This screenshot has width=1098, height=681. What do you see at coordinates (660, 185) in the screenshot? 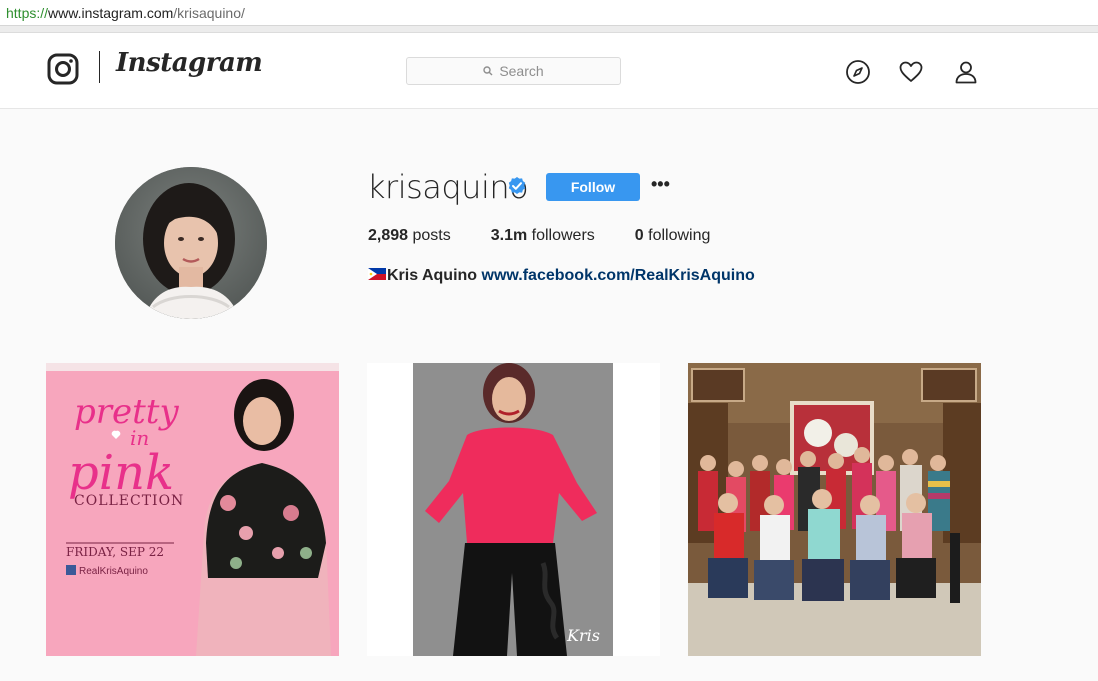
I see `more-options-icon: •••` at bounding box center [660, 185].